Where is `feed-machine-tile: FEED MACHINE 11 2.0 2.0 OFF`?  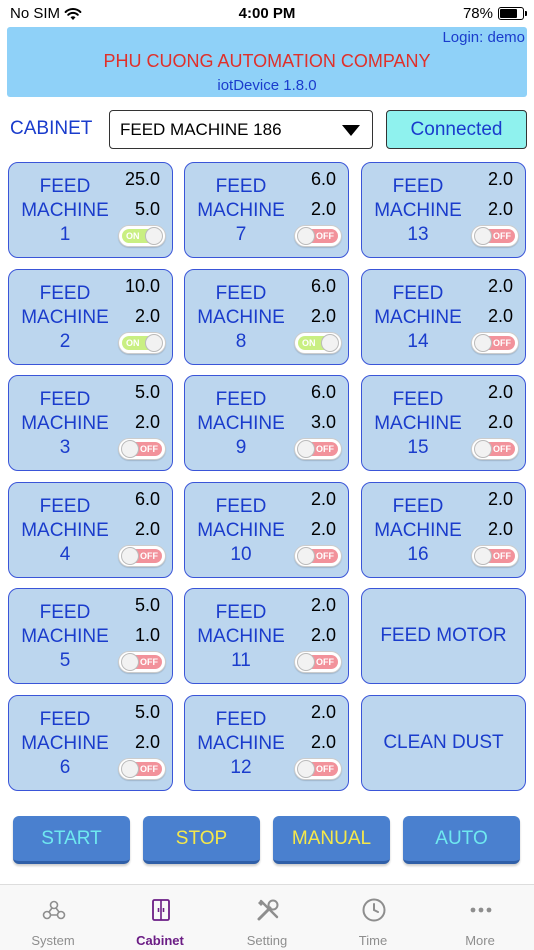
feed-machine-tile: FEED MACHINE 11 2.0 2.0 OFF is located at coordinates (266, 636).